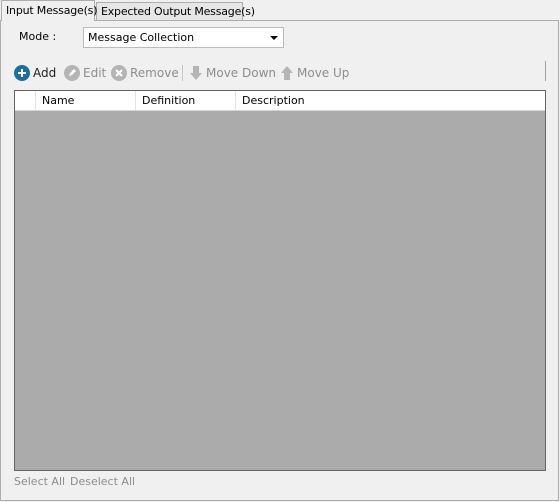 The height and width of the screenshot is (502, 560). What do you see at coordinates (39, 481) in the screenshot?
I see `select-all-link: Select All` at bounding box center [39, 481].